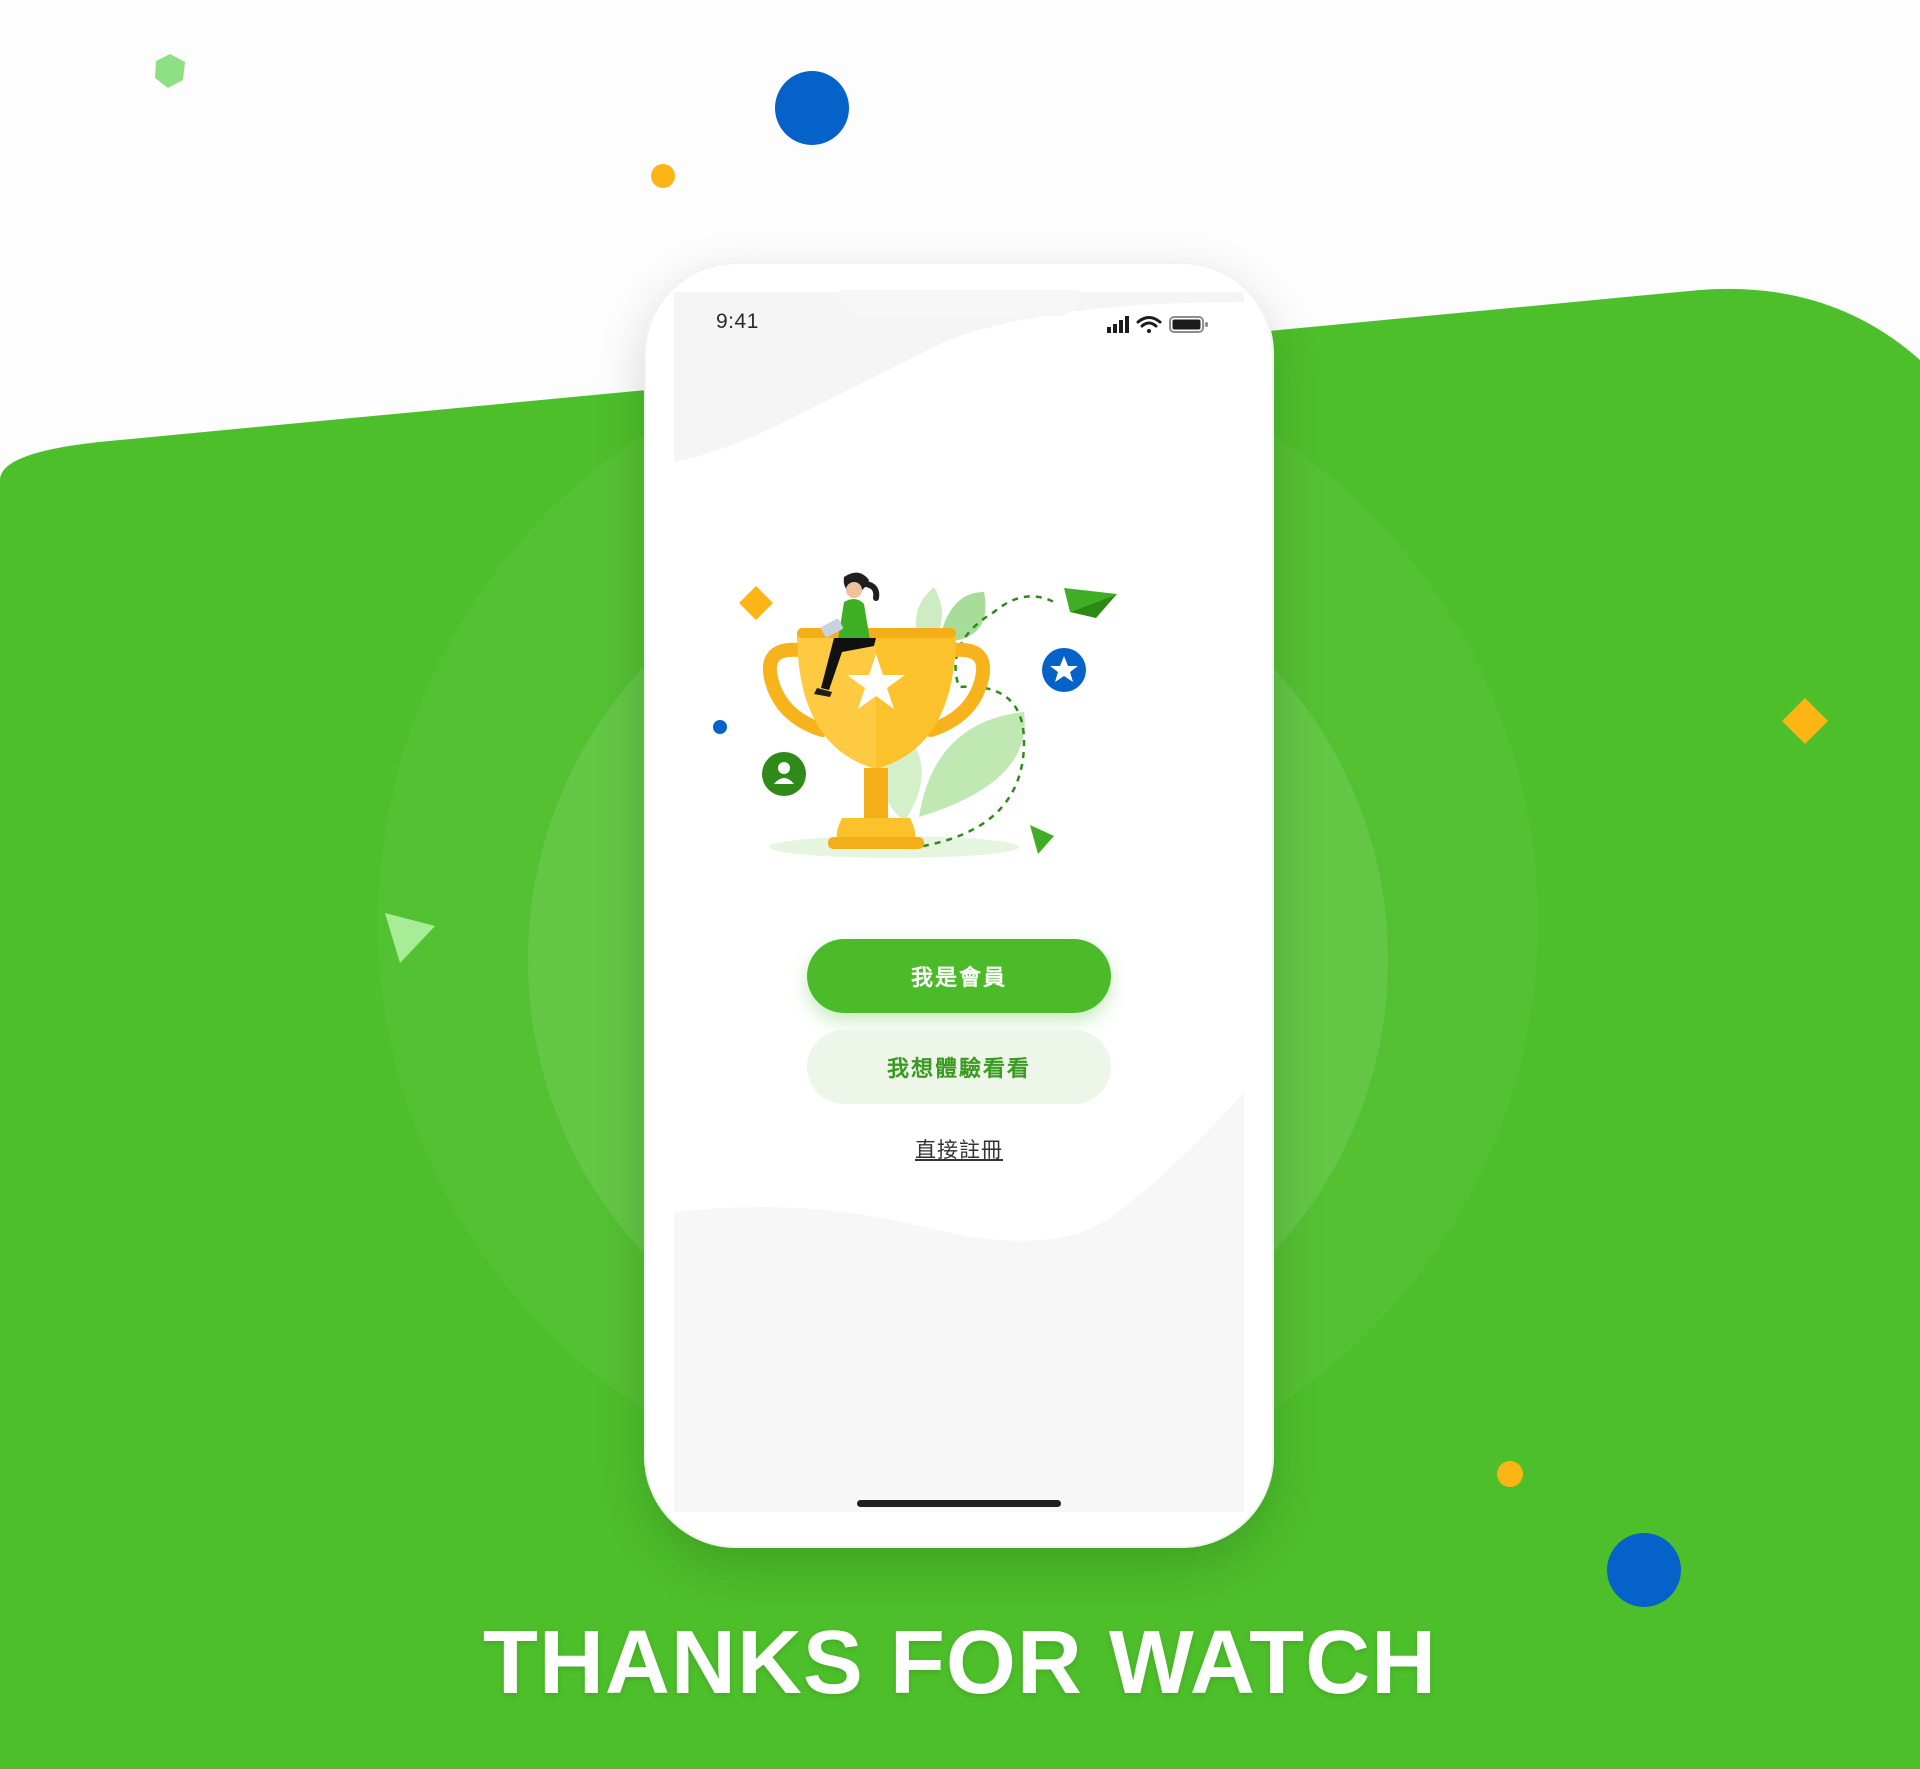  I want to click on footer-title: THANKS FOR WATCH, so click(960, 1663).